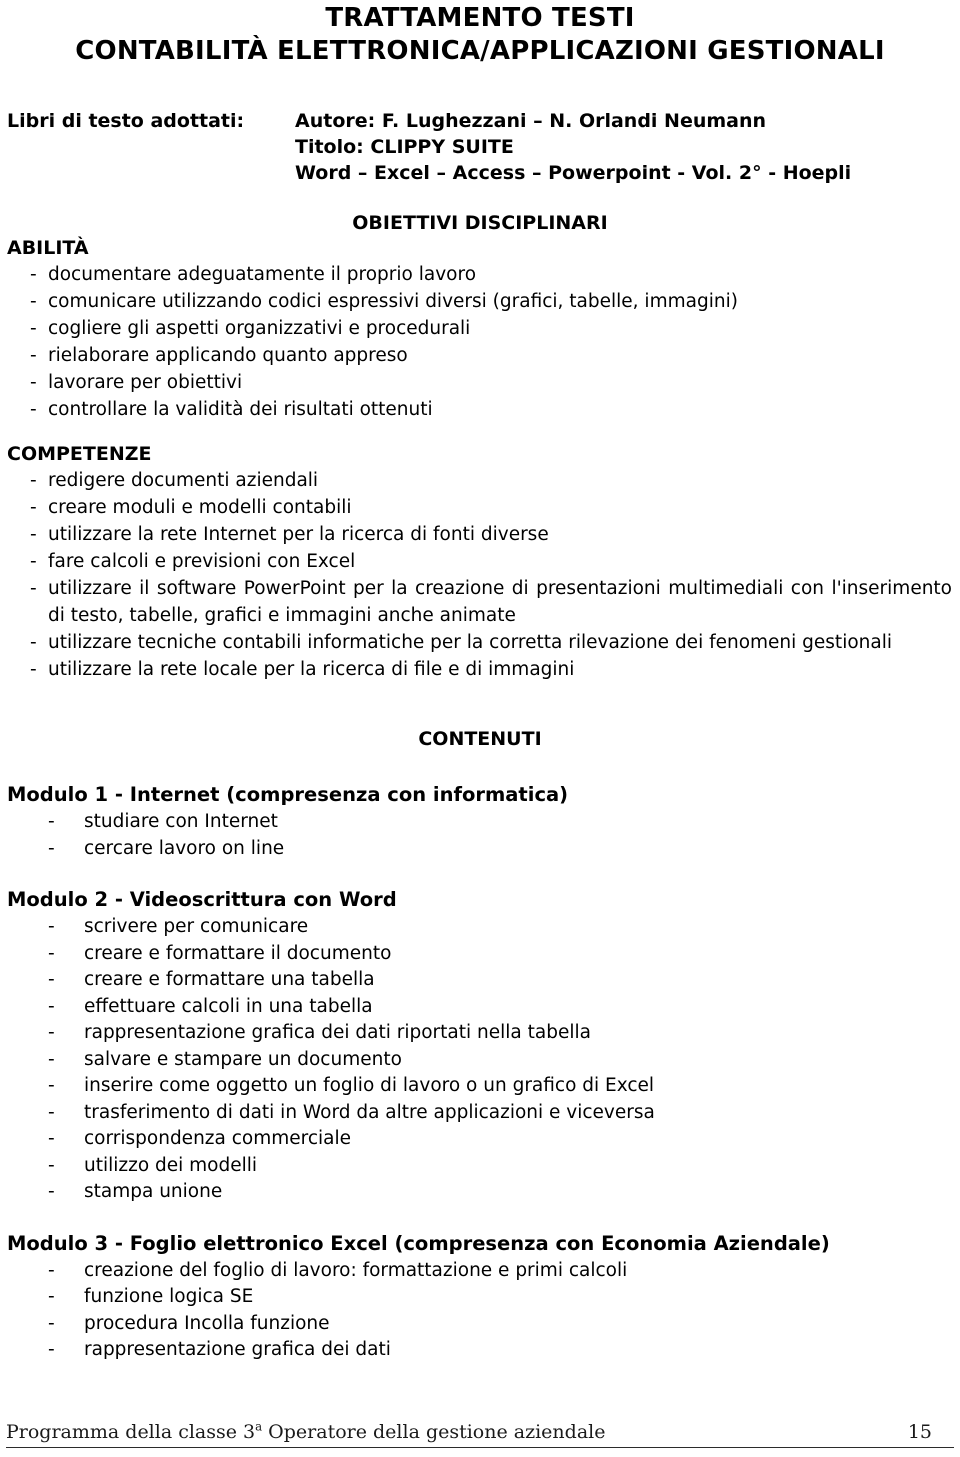 Image resolution: width=960 pixels, height=1457 pixels. What do you see at coordinates (480, 1139) in the screenshot?
I see `list-item: - corrispondenza commerciale` at bounding box center [480, 1139].